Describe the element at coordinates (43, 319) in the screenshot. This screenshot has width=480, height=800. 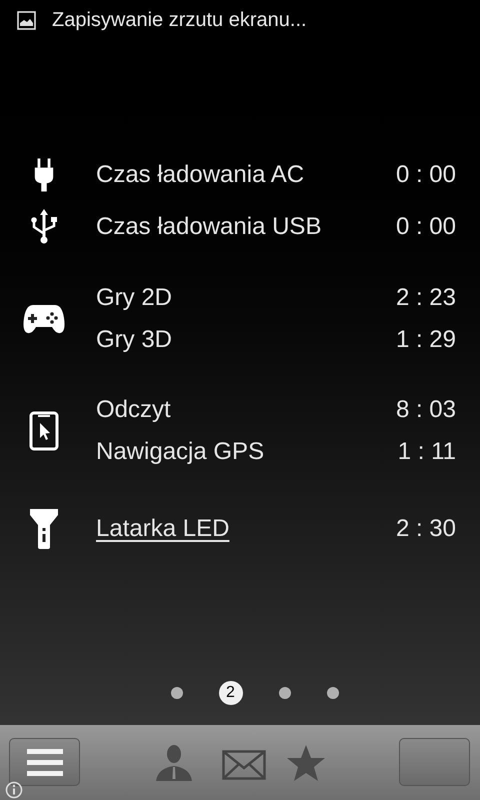
I see `gamepad-icon` at that location.